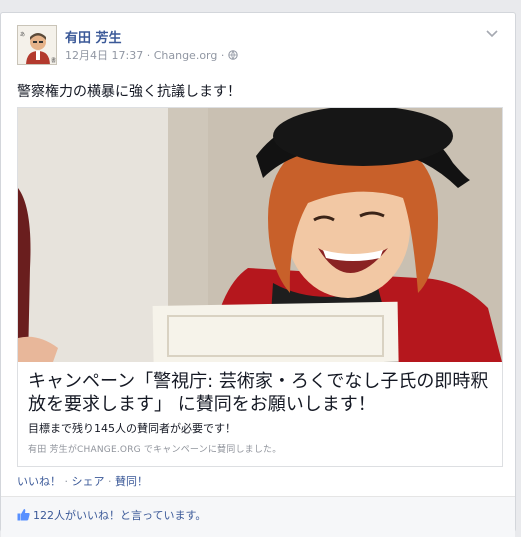  I want to click on svg-text: あ, so click(22, 35).